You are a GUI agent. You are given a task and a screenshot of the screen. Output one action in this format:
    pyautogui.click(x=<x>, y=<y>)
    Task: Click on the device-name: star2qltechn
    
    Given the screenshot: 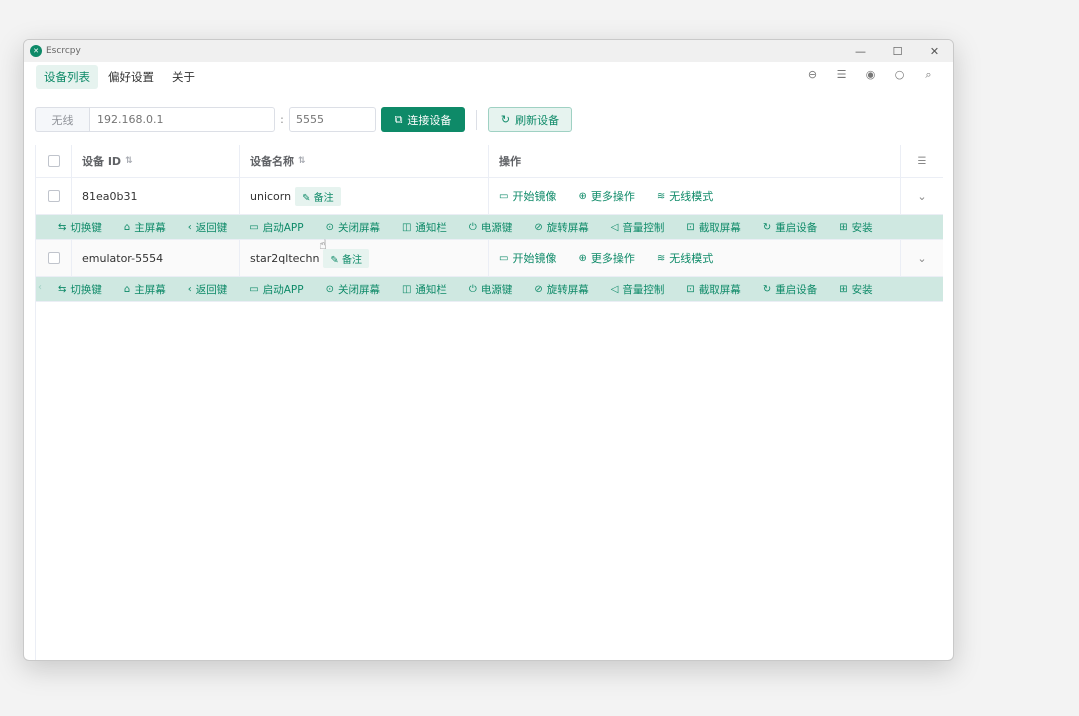 What is the action you would take?
    pyautogui.click(x=285, y=258)
    